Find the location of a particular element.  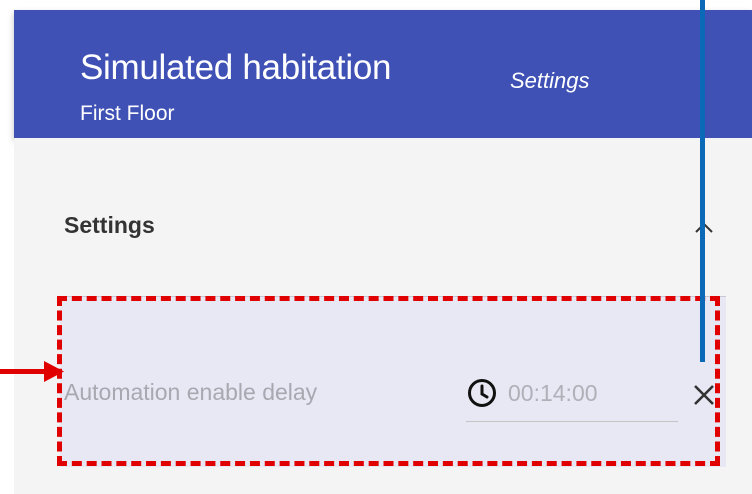

time-input: 00:14:00 is located at coordinates (572, 394).